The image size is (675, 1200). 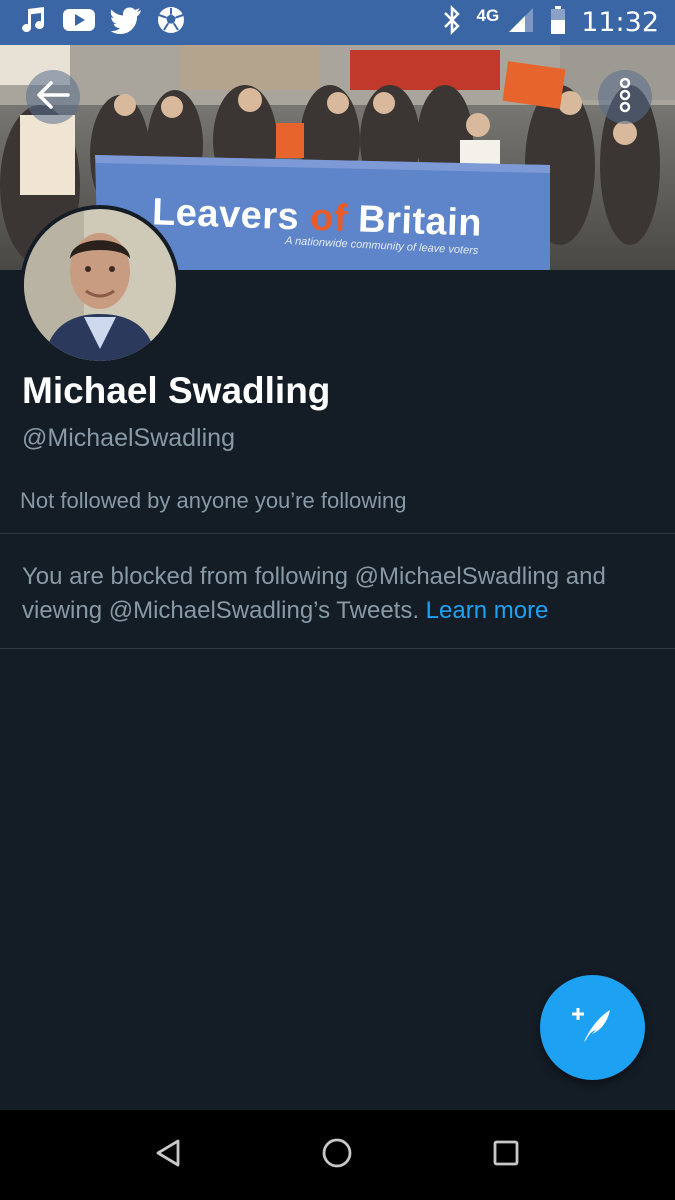 What do you see at coordinates (213, 500) in the screenshot?
I see `follow-context: Not followed by anyone you’re following` at bounding box center [213, 500].